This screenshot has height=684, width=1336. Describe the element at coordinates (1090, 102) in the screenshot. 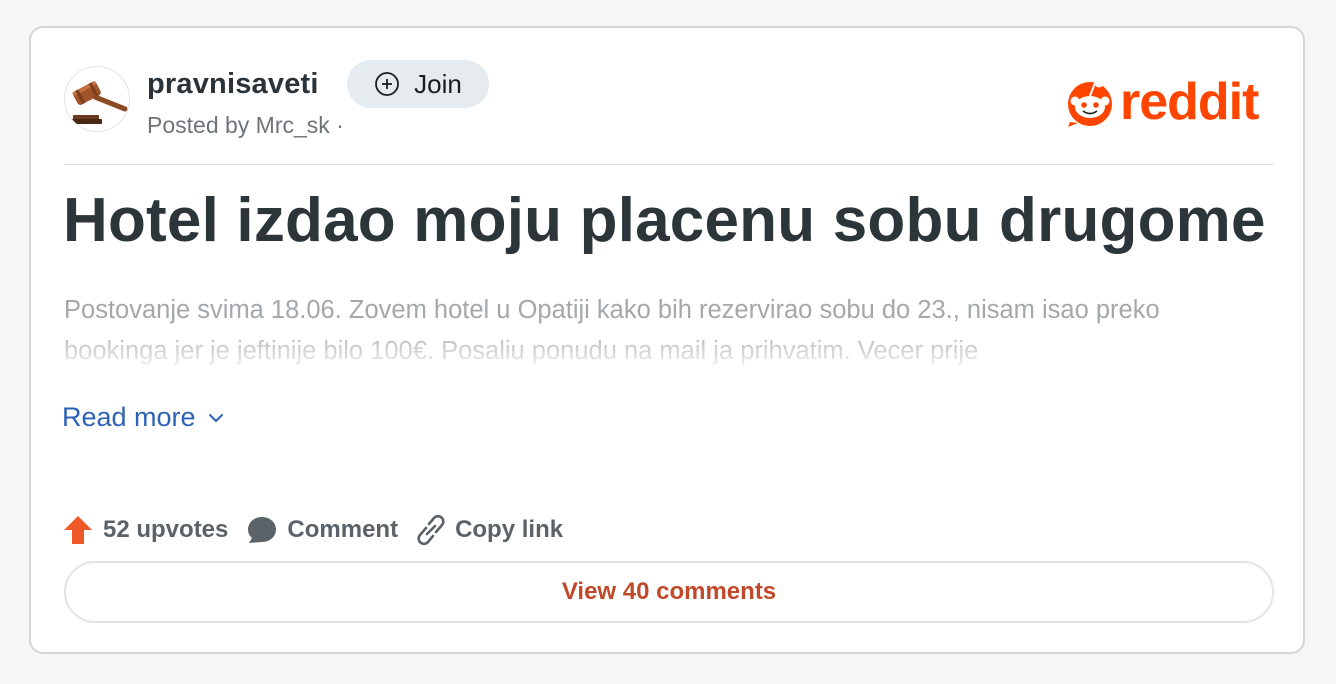

I see `reddit-snoo-icon` at that location.